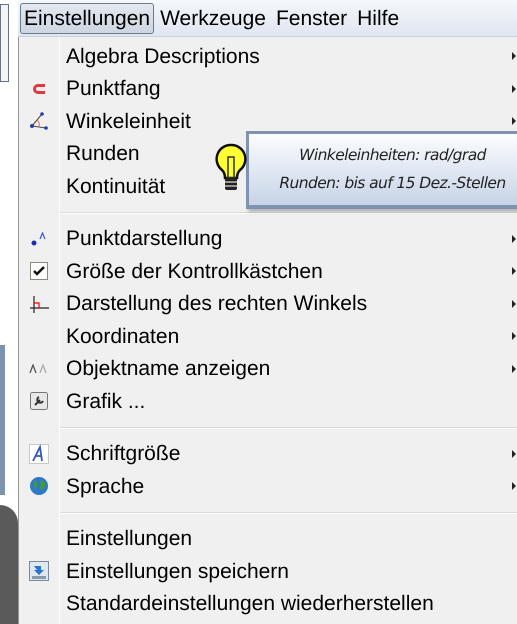  Describe the element at coordinates (39, 369) in the screenshot. I see `label-icon` at that location.